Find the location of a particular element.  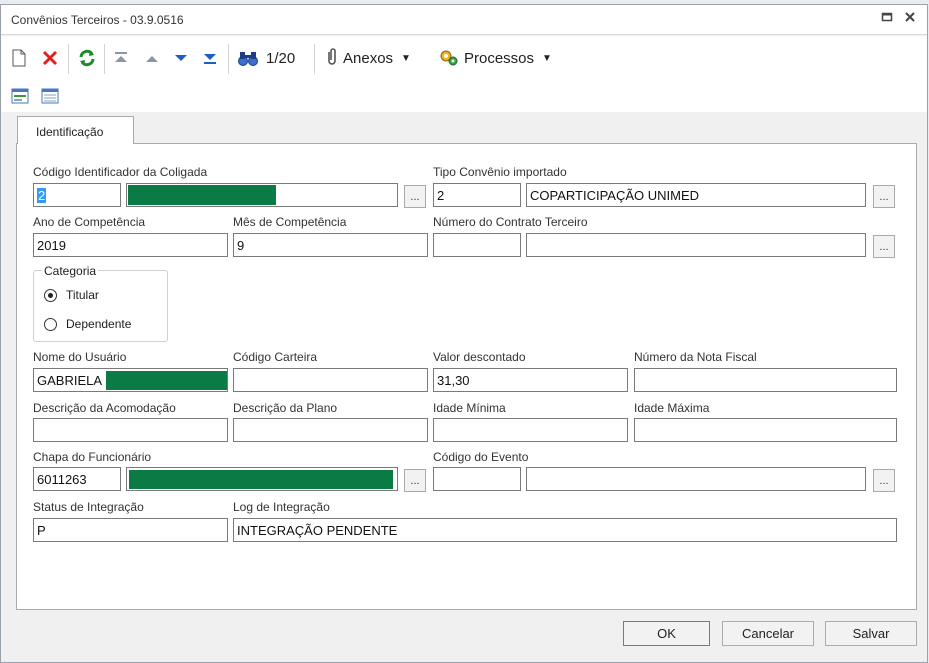

chapa-funcionario-label: Chapa do Funcionário is located at coordinates (92, 457).